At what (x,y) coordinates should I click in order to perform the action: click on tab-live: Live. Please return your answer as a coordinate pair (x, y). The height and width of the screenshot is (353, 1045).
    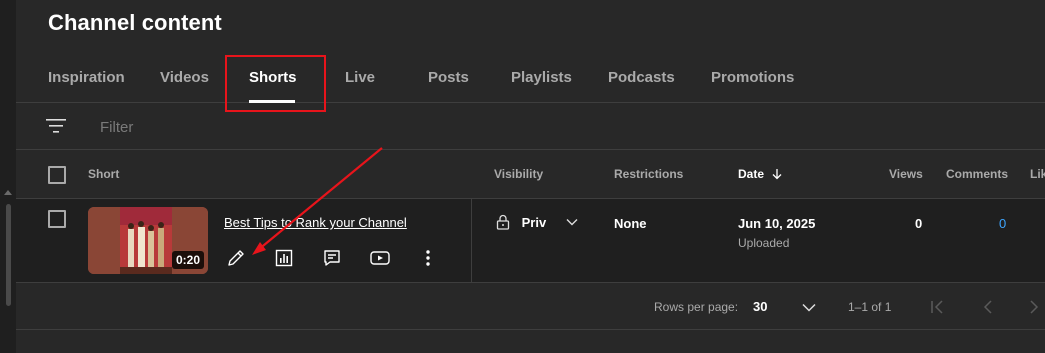
    Looking at the image, I should click on (360, 77).